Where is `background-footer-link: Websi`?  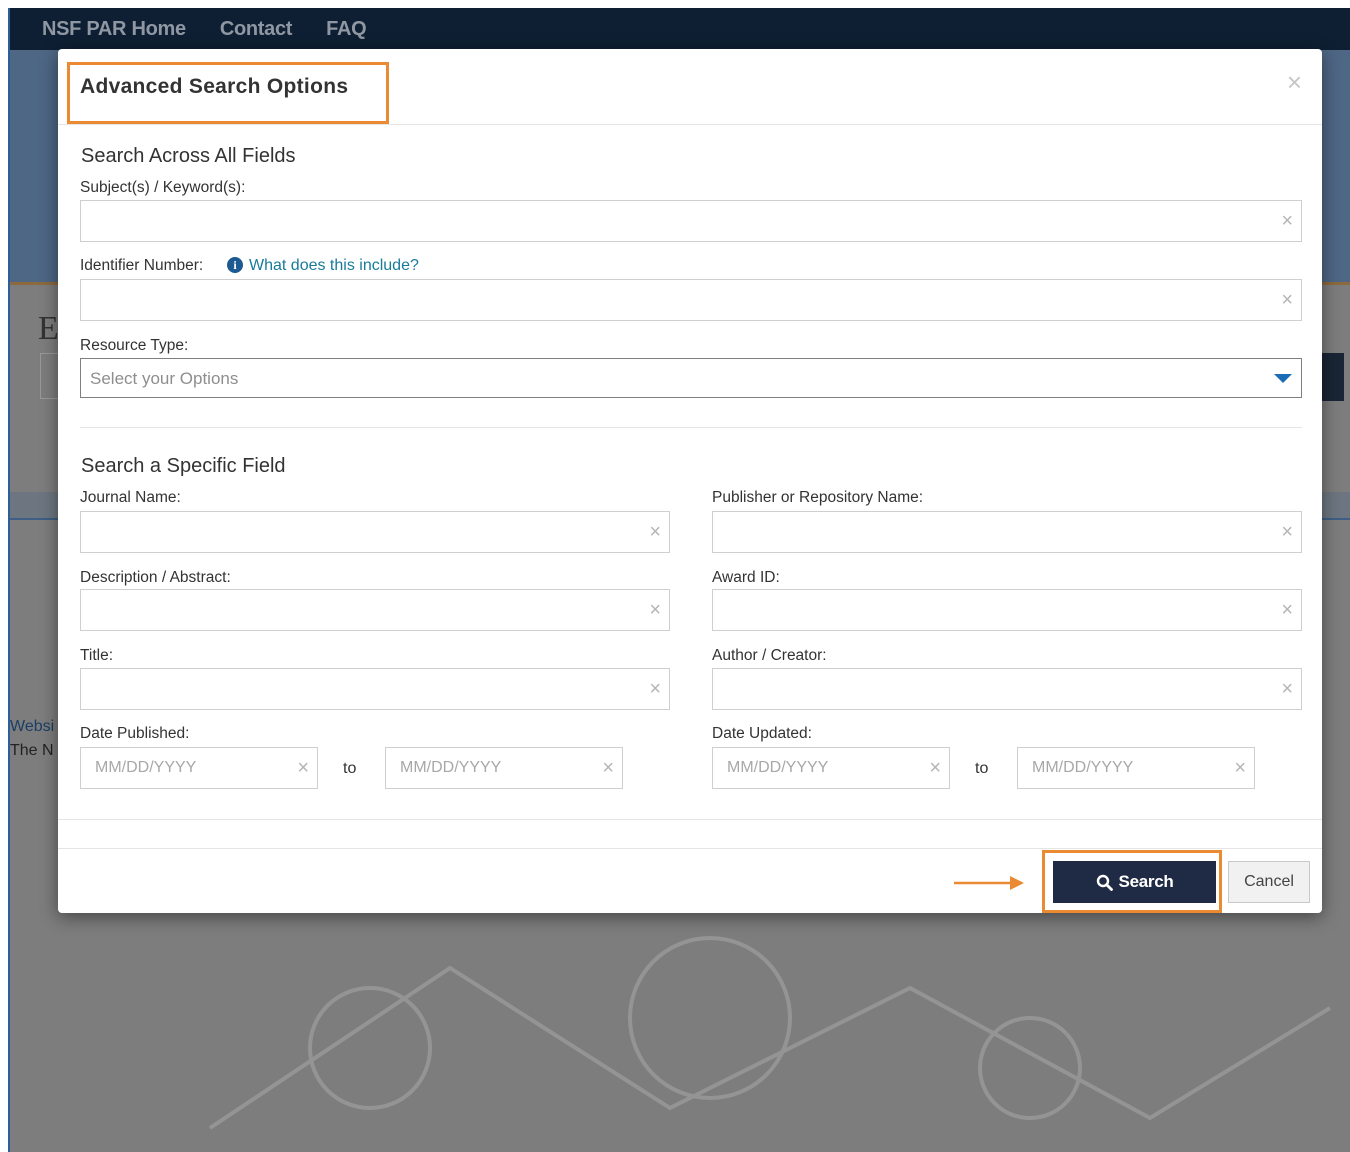
background-footer-link: Websi is located at coordinates (32, 726).